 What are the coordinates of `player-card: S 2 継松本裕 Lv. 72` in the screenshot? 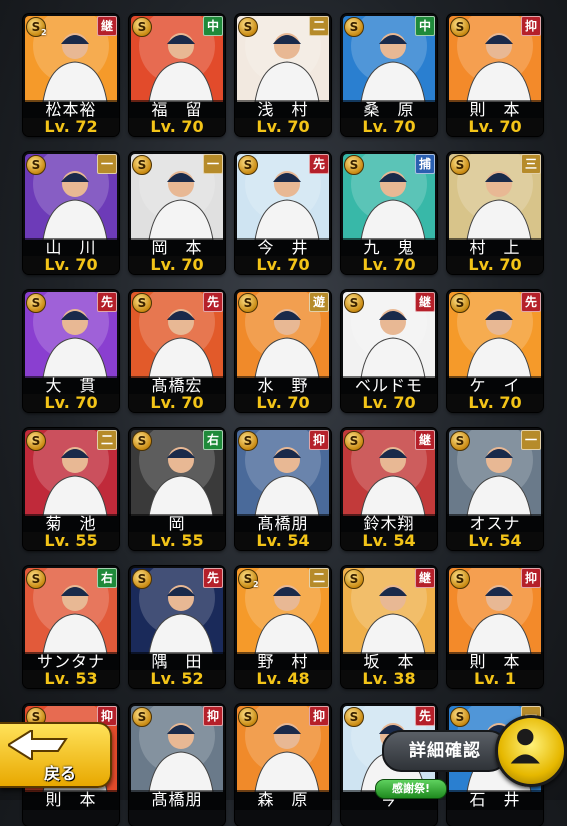 It's located at (71, 75).